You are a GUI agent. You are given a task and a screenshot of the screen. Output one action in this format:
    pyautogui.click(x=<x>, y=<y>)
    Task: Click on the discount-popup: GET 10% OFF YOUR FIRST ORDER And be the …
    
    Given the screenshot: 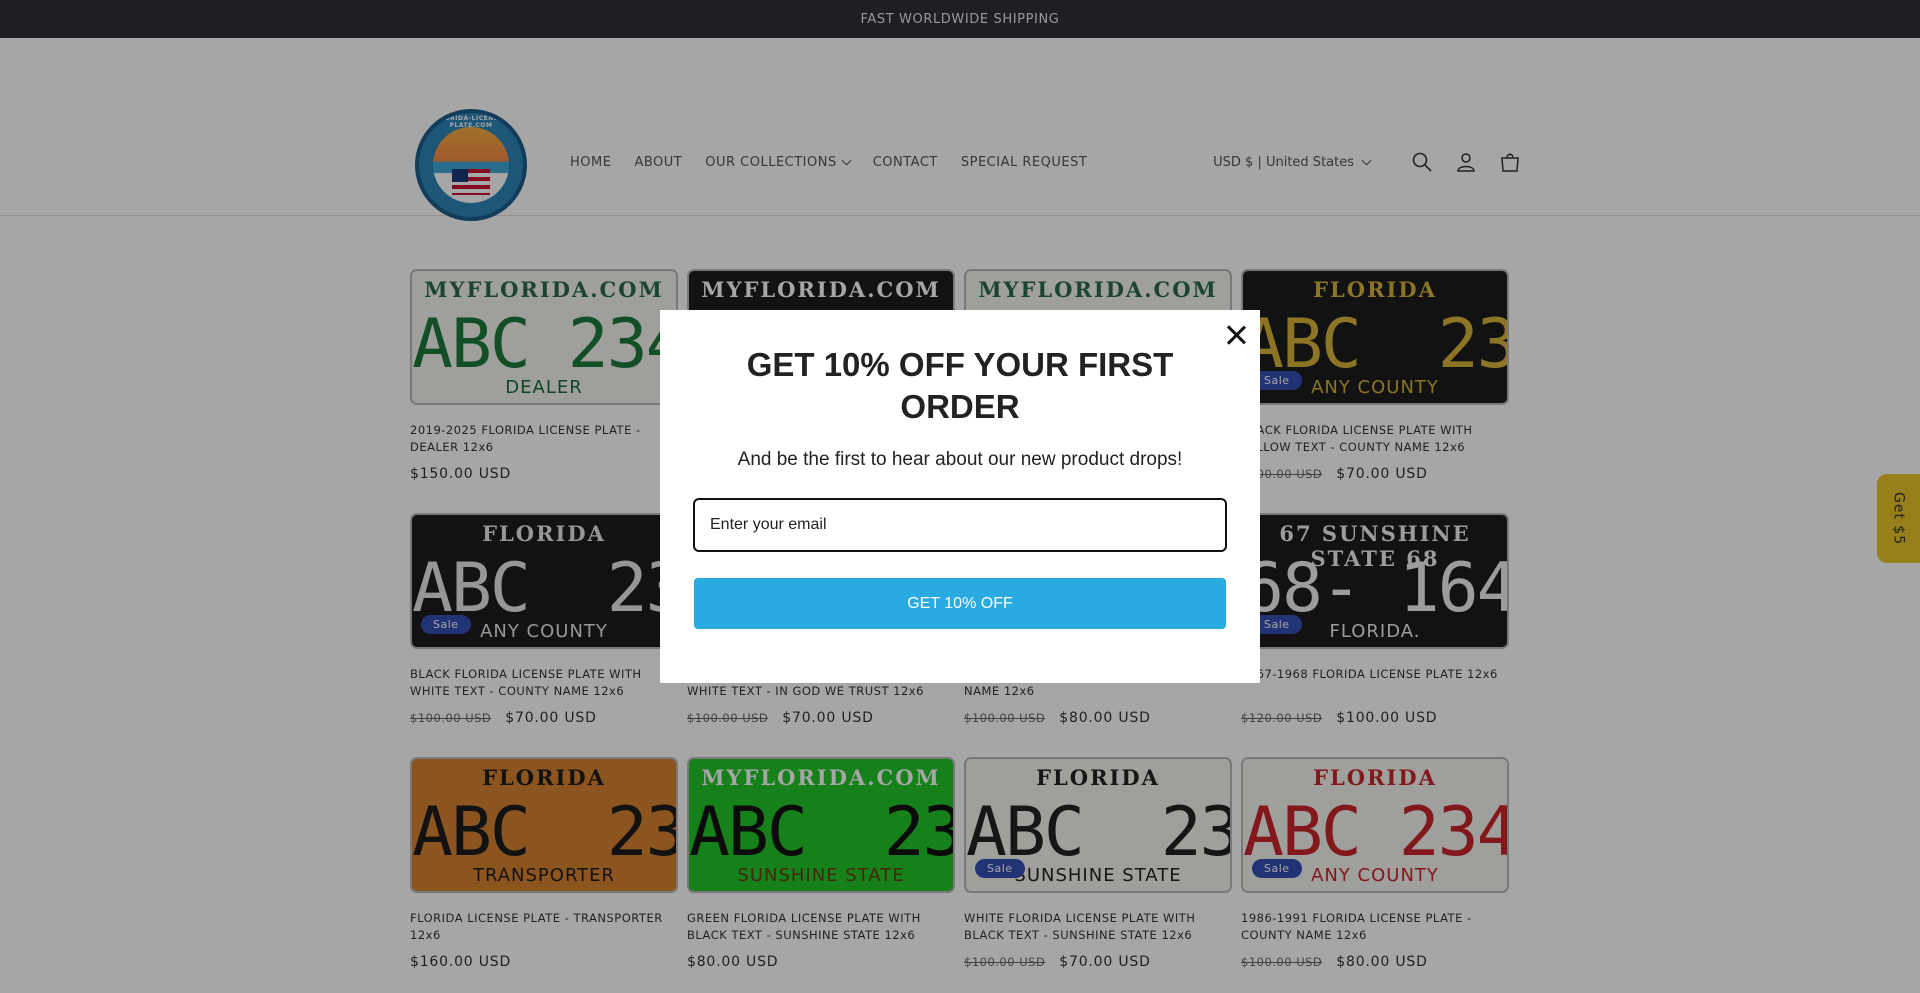 What is the action you would take?
    pyautogui.click(x=960, y=496)
    